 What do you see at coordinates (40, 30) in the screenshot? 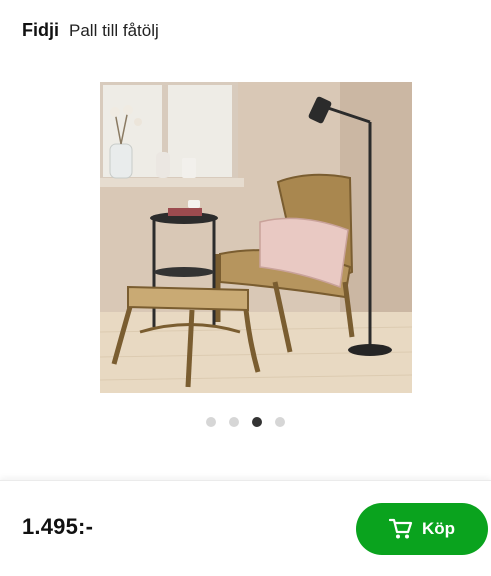
I see `product-brand: Fidji` at bounding box center [40, 30].